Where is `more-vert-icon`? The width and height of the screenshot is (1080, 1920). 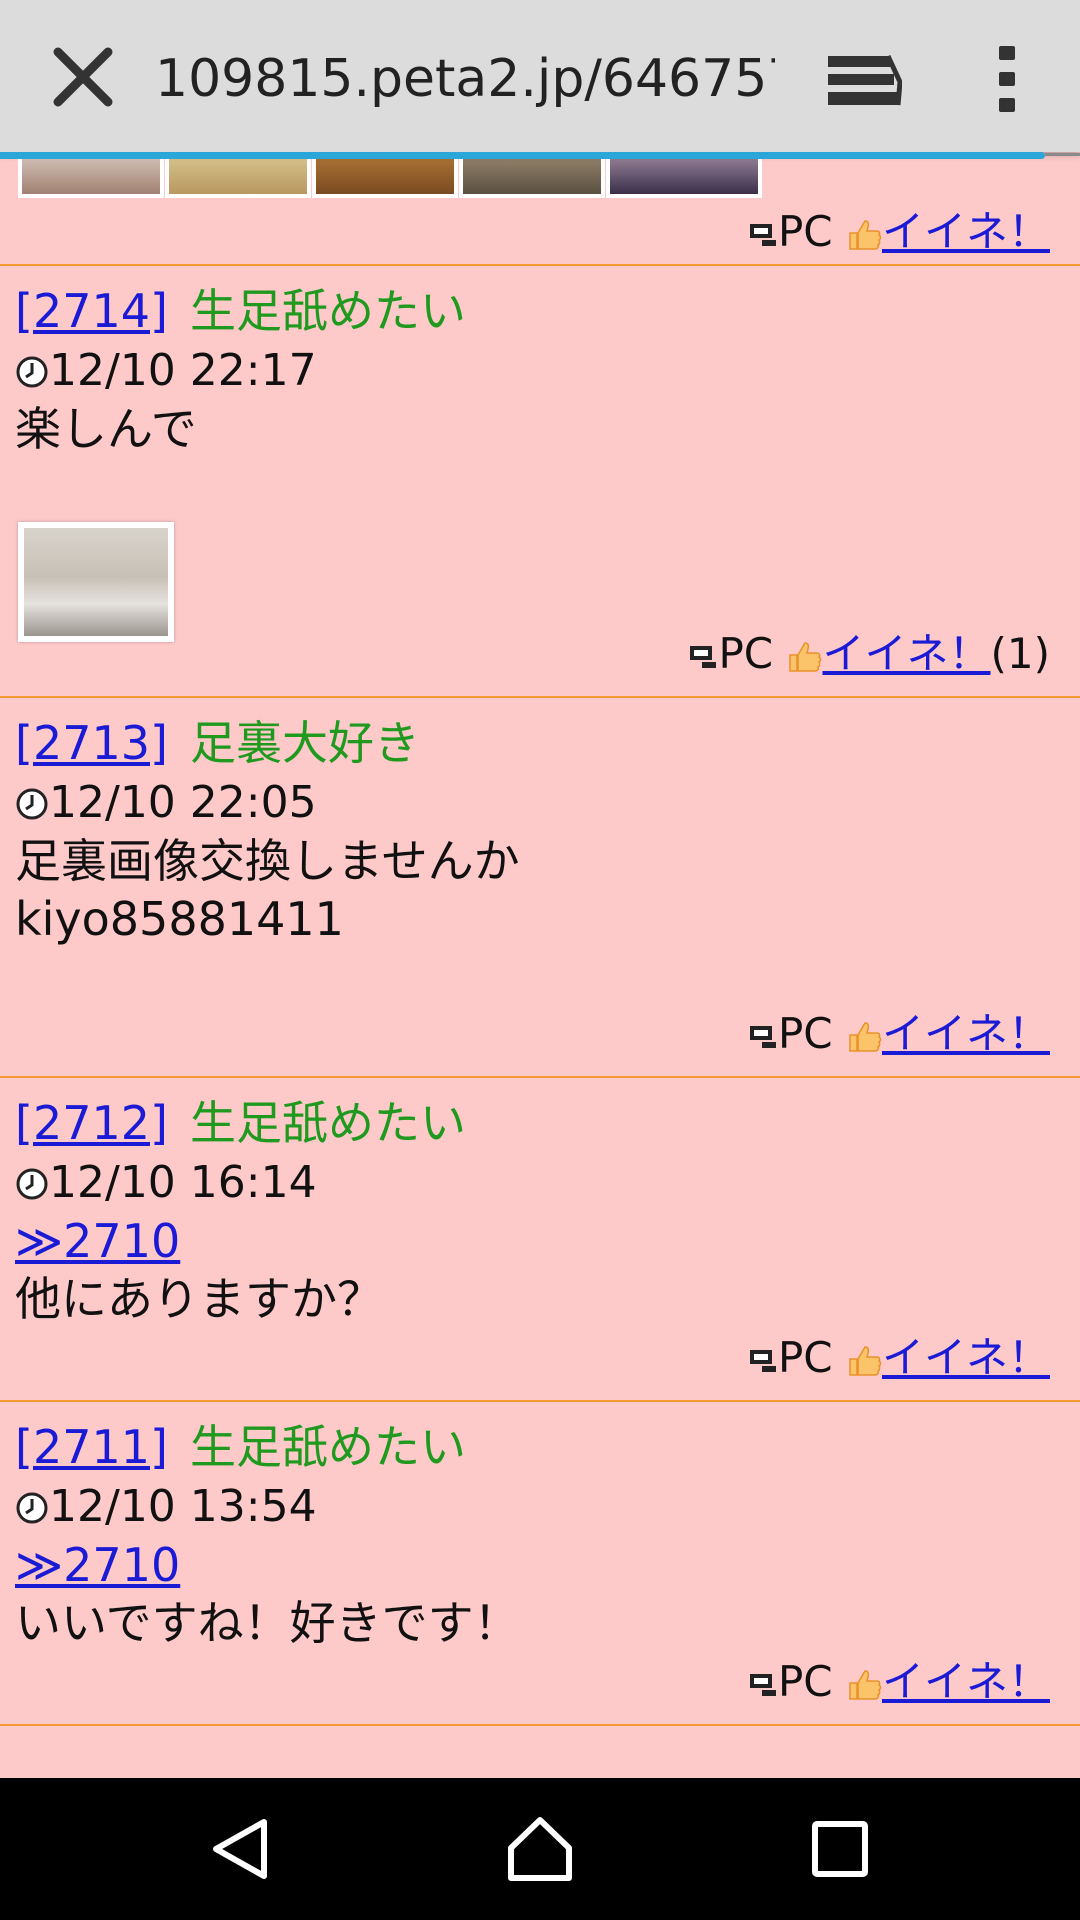 more-vert-icon is located at coordinates (1007, 79).